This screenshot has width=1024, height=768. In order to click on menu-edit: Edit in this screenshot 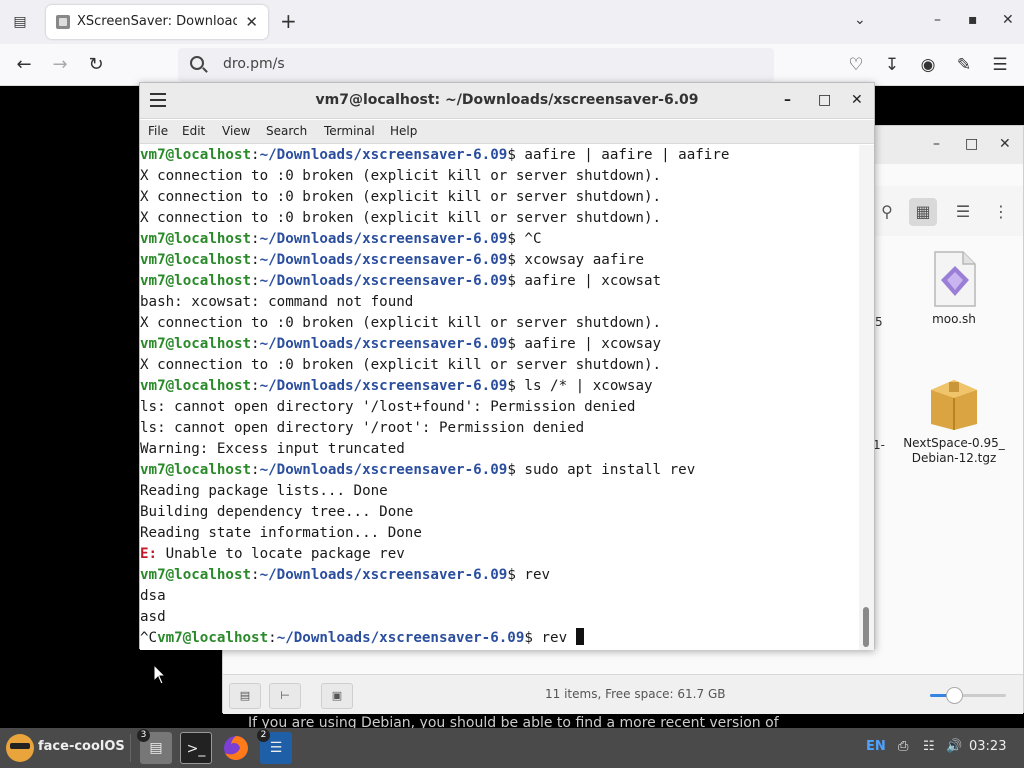, I will do `click(193, 131)`.